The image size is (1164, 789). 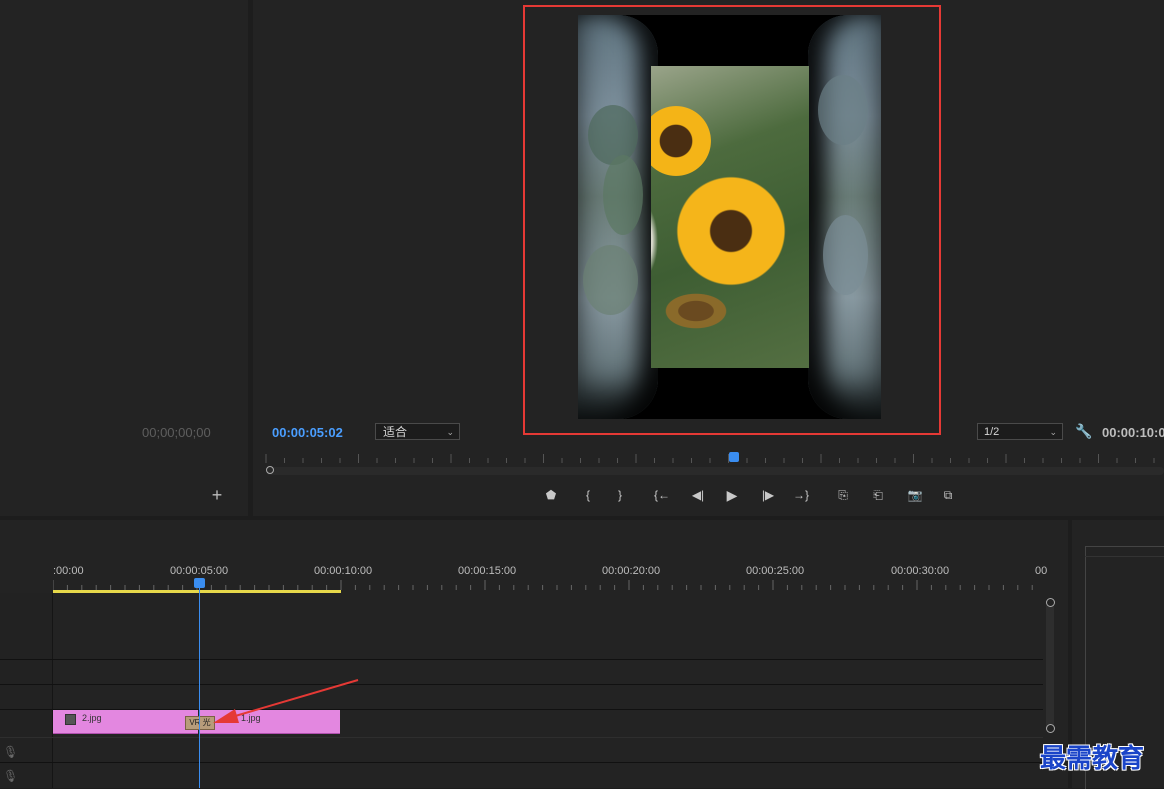 I want to click on ruler-label: 00:00:25:00, so click(x=775, y=571).